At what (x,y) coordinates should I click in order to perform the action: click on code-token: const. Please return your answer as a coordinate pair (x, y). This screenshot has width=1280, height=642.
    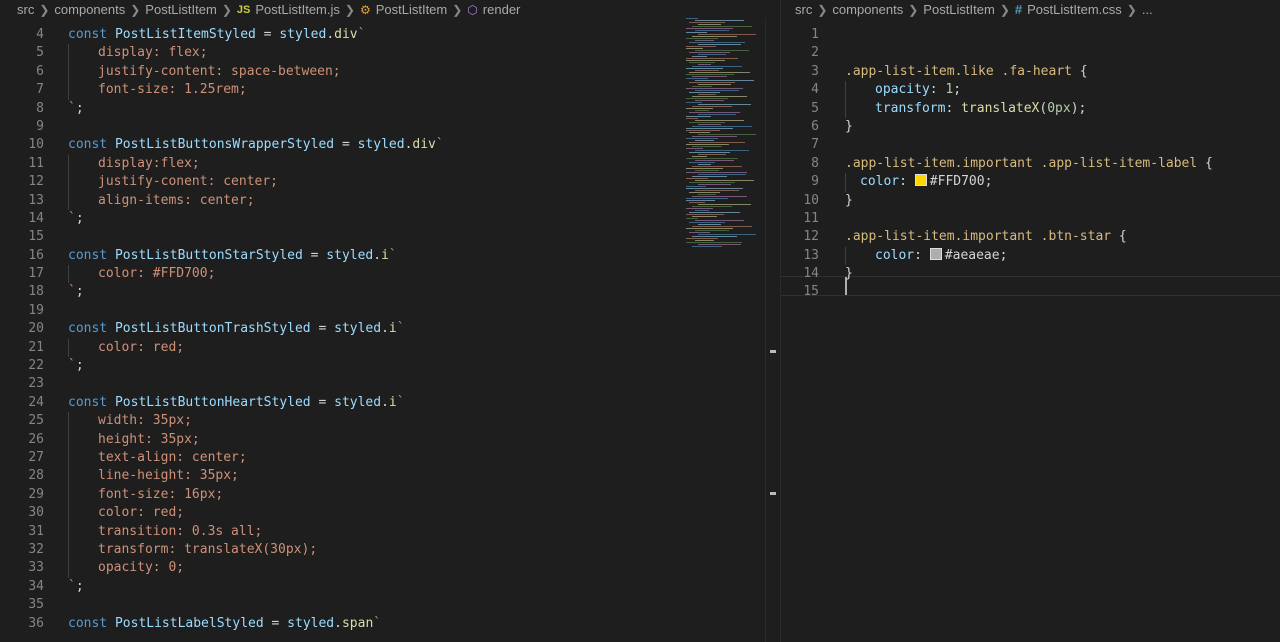
    Looking at the image, I should click on (91, 145).